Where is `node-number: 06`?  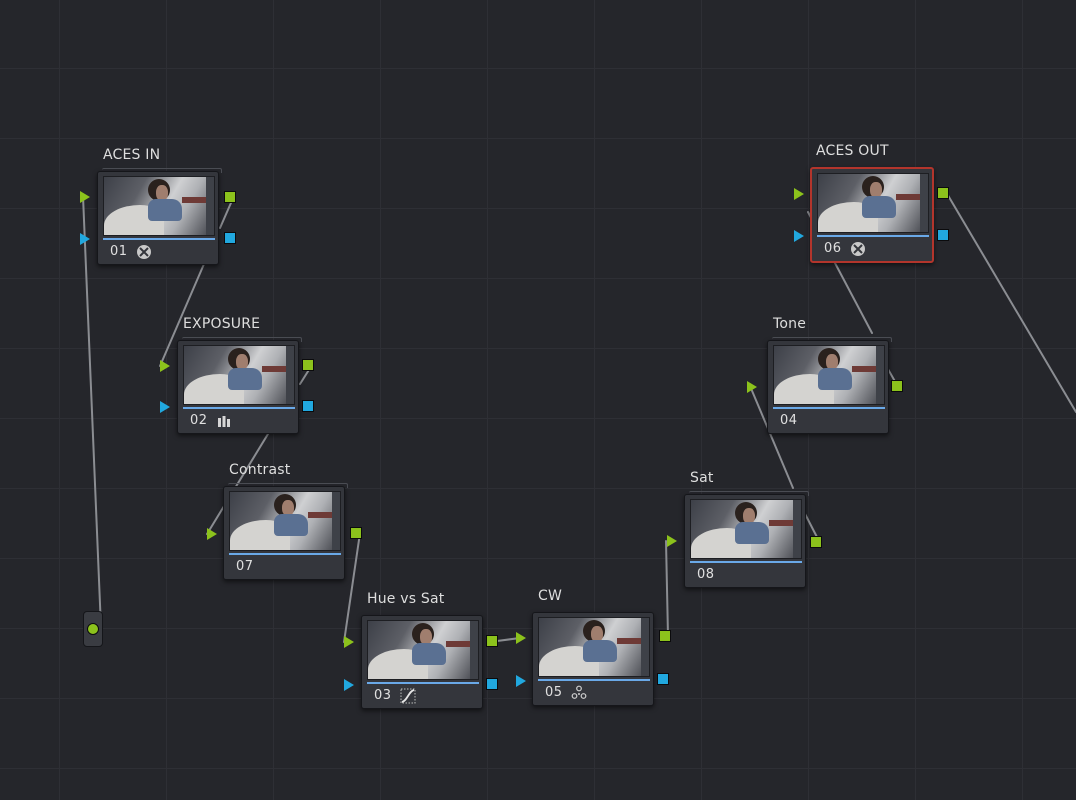 node-number: 06 is located at coordinates (833, 248).